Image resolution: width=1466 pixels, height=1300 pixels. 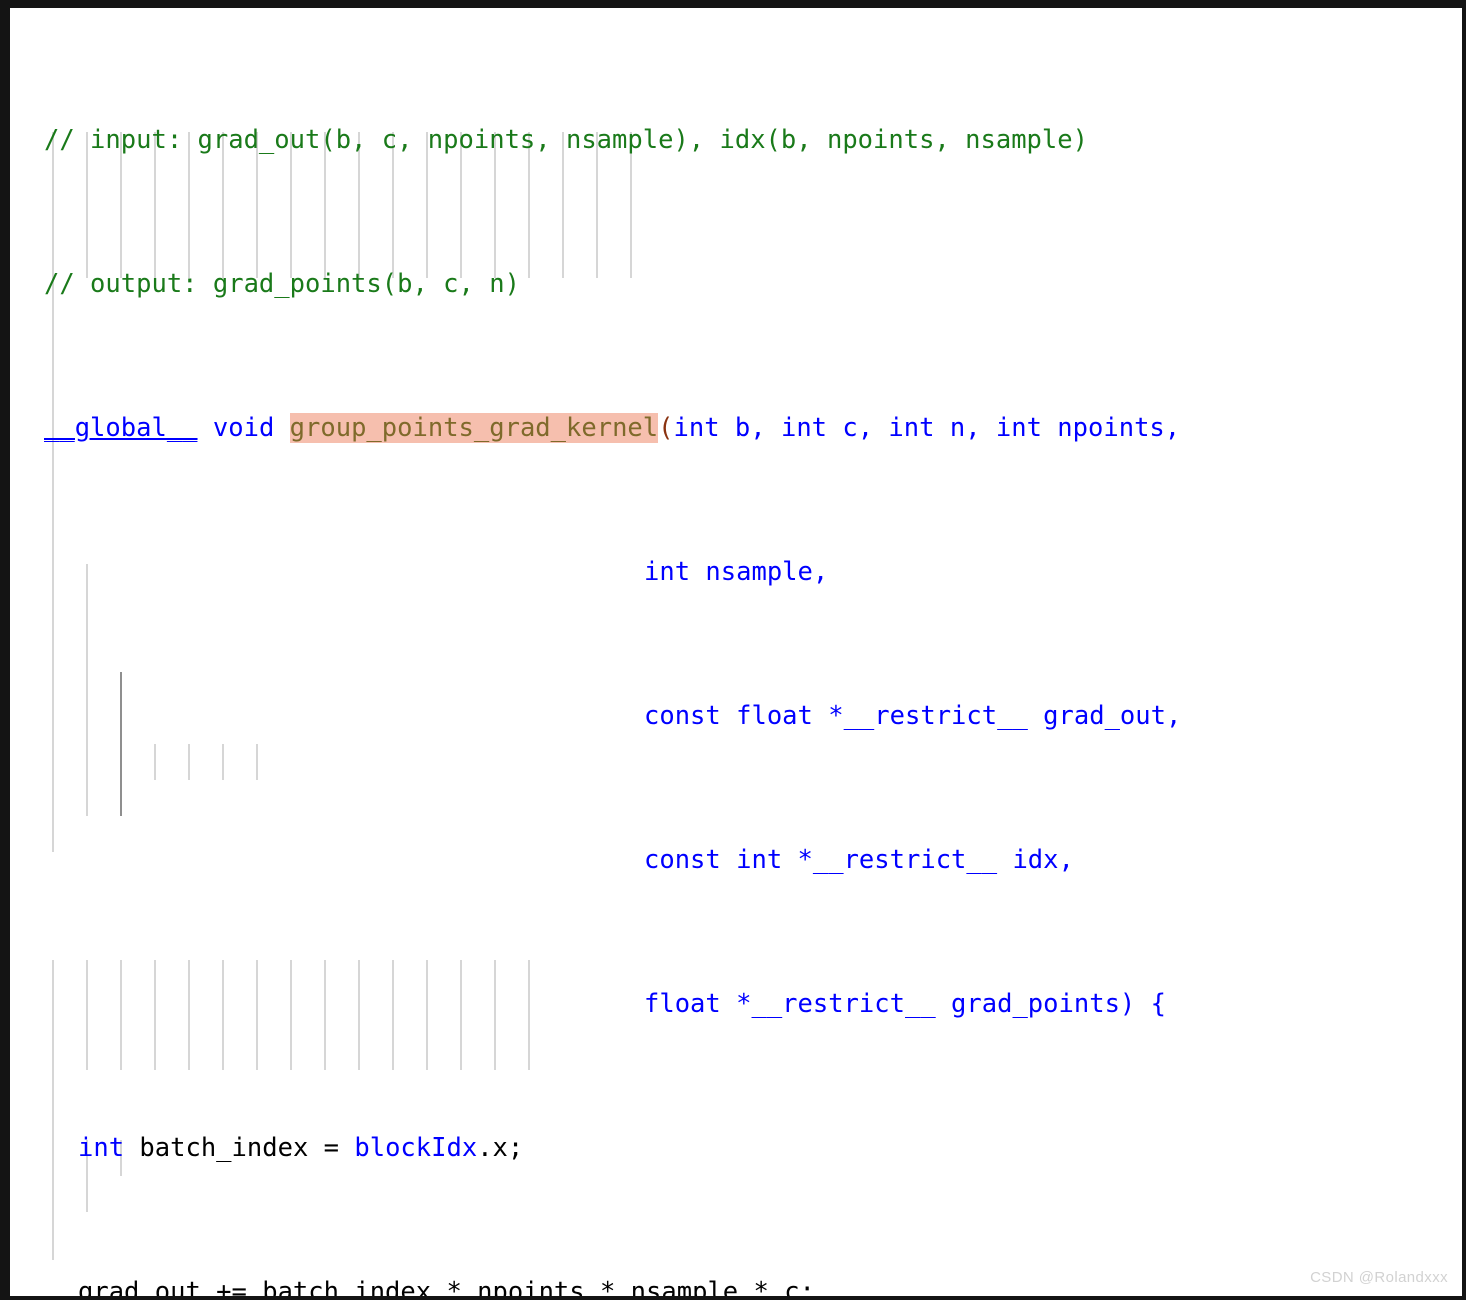 I want to click on kernel-param-grad-out: const float *__restrict__ grad_out,, so click(x=913, y=716).